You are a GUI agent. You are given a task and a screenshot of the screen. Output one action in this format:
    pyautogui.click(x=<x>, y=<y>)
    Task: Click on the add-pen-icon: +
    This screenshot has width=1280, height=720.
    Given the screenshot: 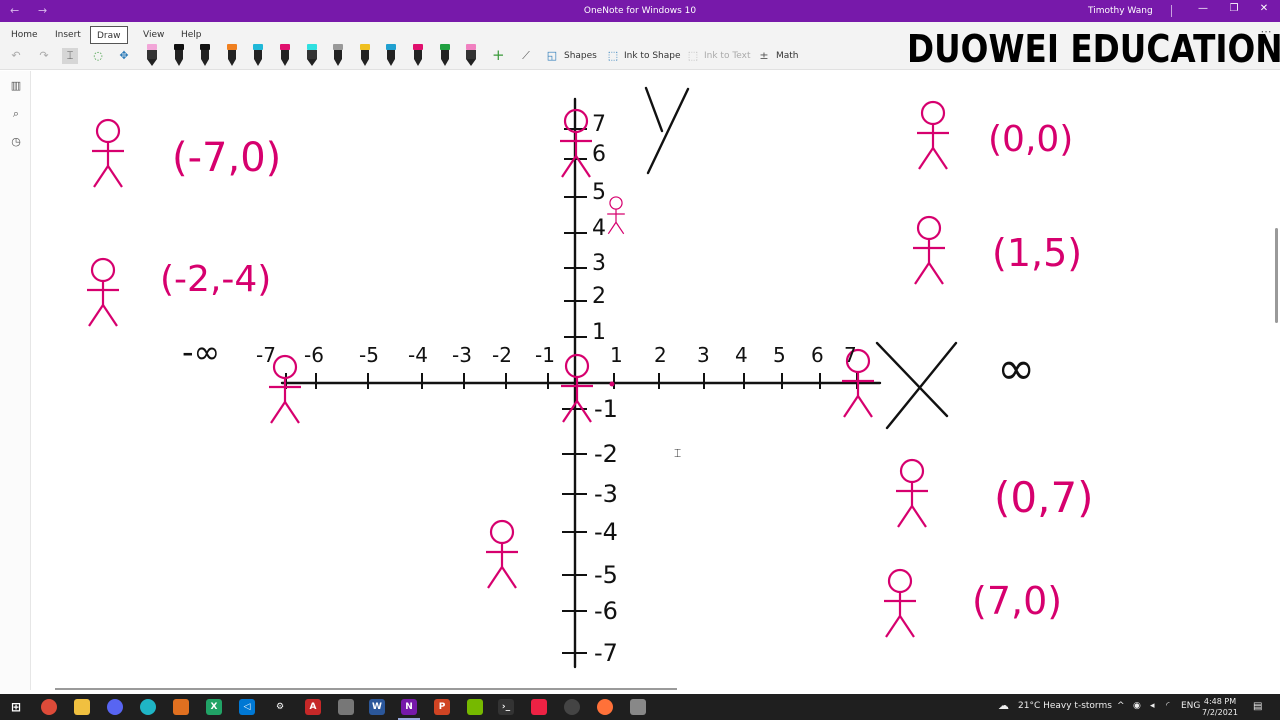 What is the action you would take?
    pyautogui.click(x=498, y=55)
    